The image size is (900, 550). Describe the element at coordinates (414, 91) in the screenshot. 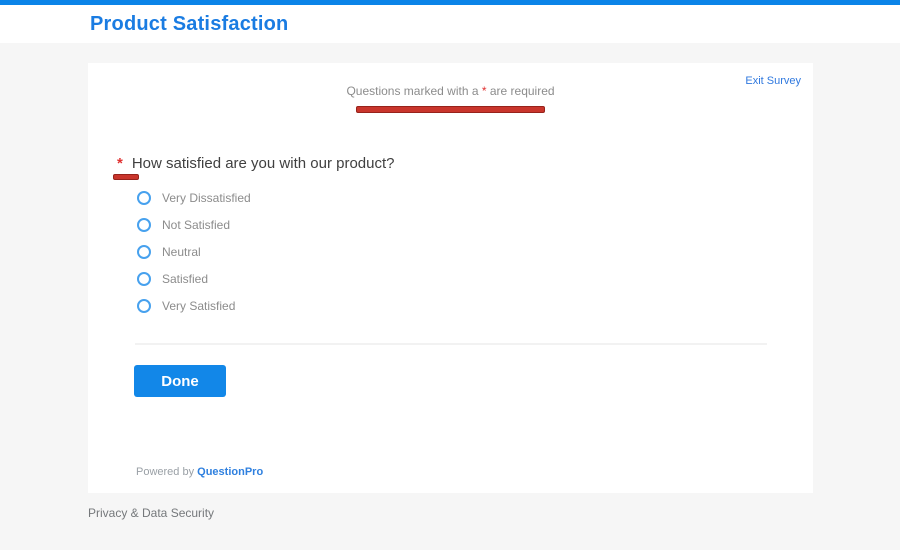

I see `required-note-prefix: Questions marked with a` at that location.